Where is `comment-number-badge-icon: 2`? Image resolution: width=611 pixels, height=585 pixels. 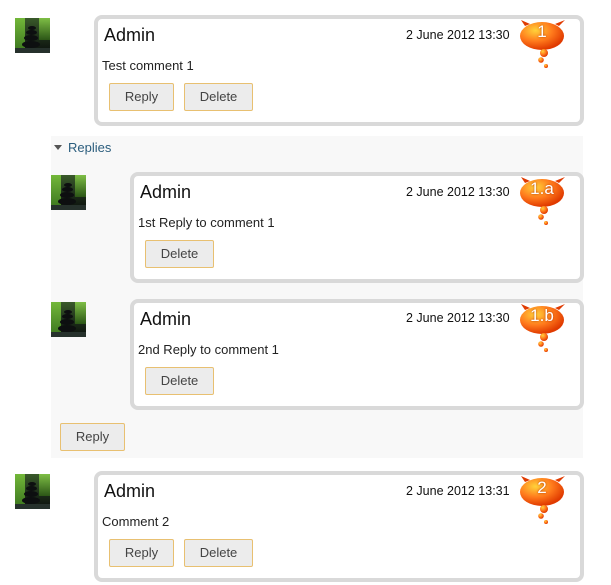
comment-number-badge-icon: 2 is located at coordinates (544, 500).